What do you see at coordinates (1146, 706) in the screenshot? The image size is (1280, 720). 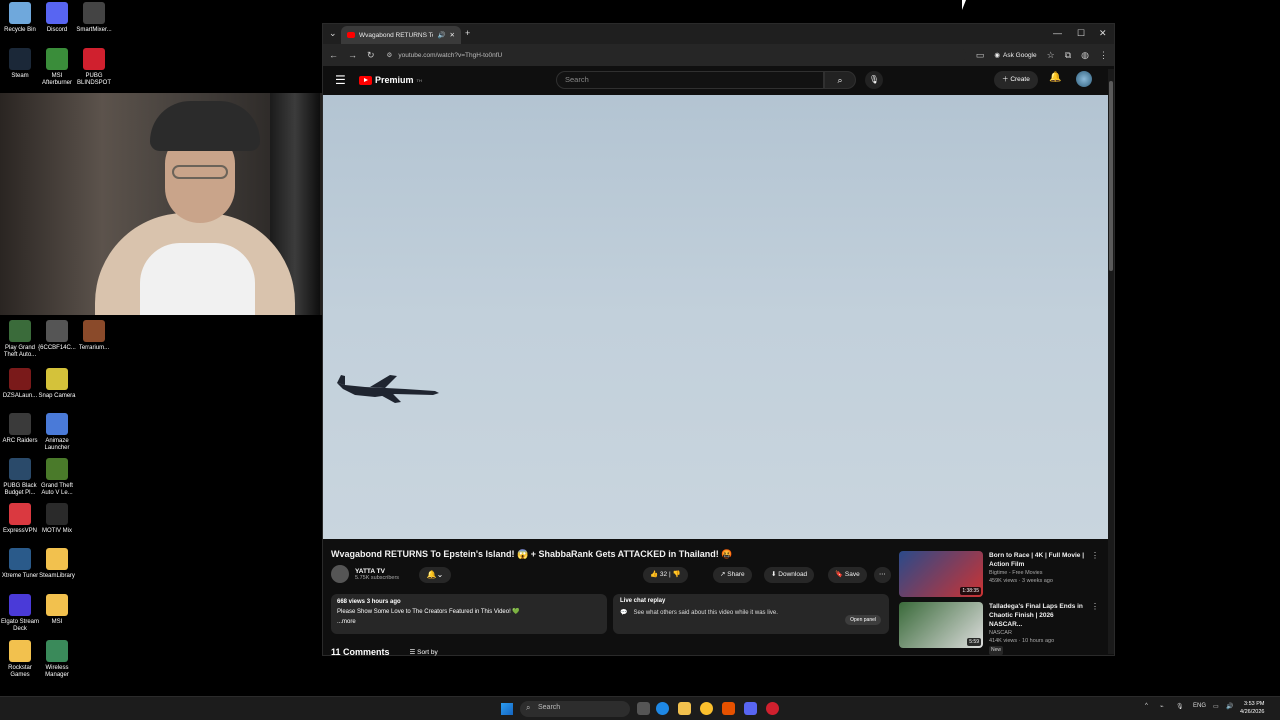 I see `tray-expand-icon: ^` at bounding box center [1146, 706].